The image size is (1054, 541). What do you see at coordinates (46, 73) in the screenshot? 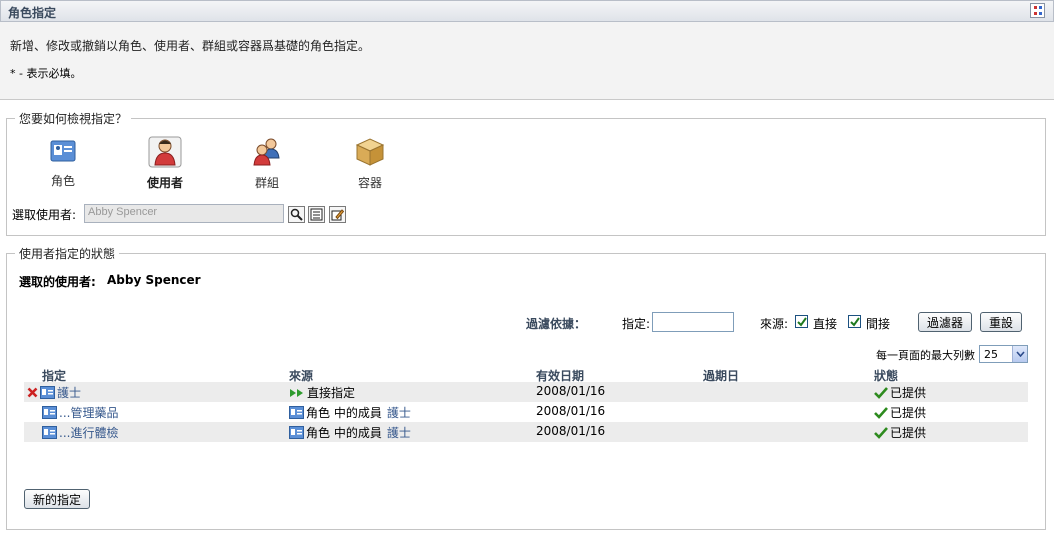
I see `required-note: * - 表示必填。` at bounding box center [46, 73].